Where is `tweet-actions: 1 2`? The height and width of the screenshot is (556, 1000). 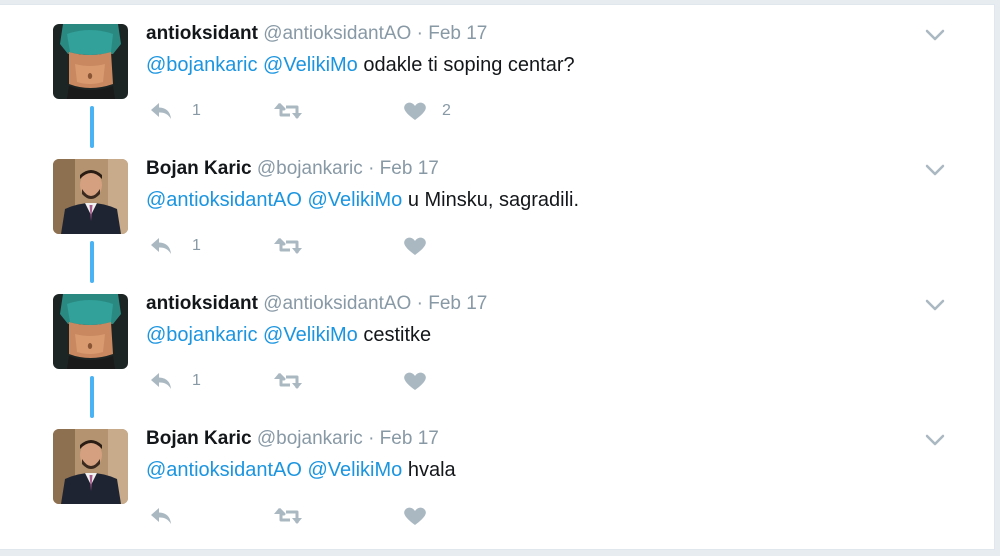 tweet-actions: 1 2 is located at coordinates (346, 112).